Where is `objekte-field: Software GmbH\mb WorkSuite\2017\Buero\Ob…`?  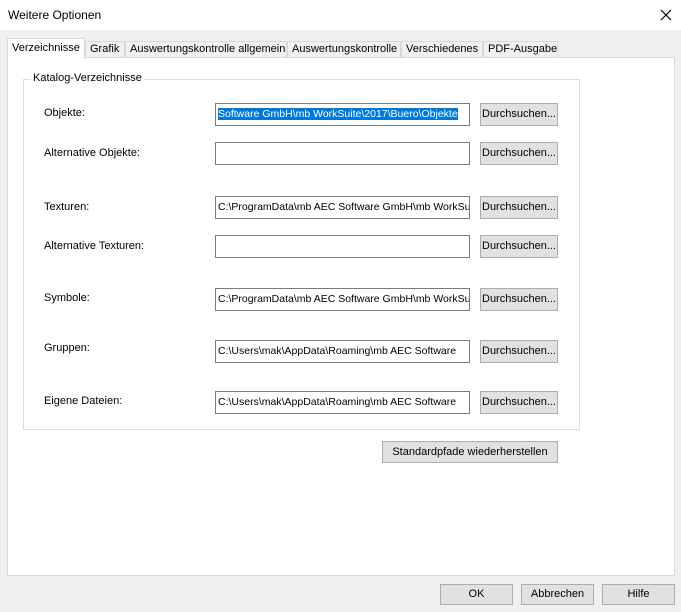 objekte-field: Software GmbH\mb WorkSuite\2017\Buero\Ob… is located at coordinates (342, 114).